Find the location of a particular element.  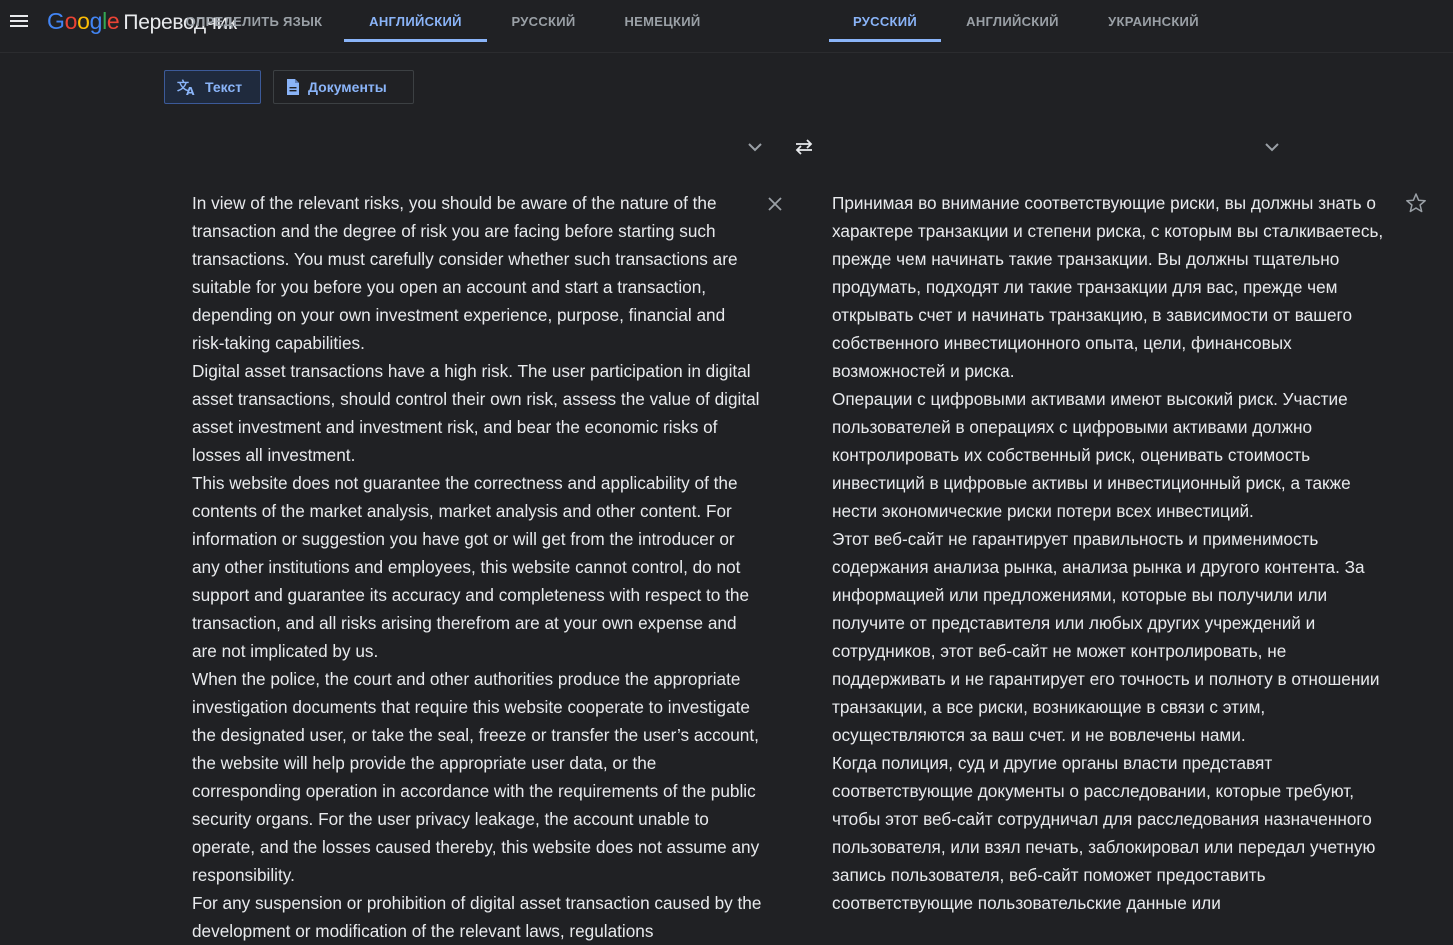

translate-icon: 文 A is located at coordinates (186, 87).